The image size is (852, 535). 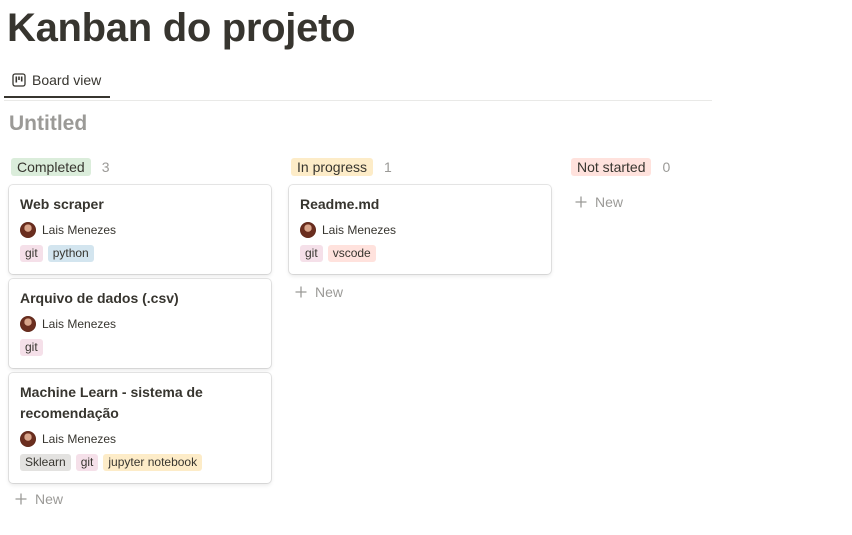 I want to click on board-card: Readme.md Lais Menezes git vscode, so click(x=420, y=229).